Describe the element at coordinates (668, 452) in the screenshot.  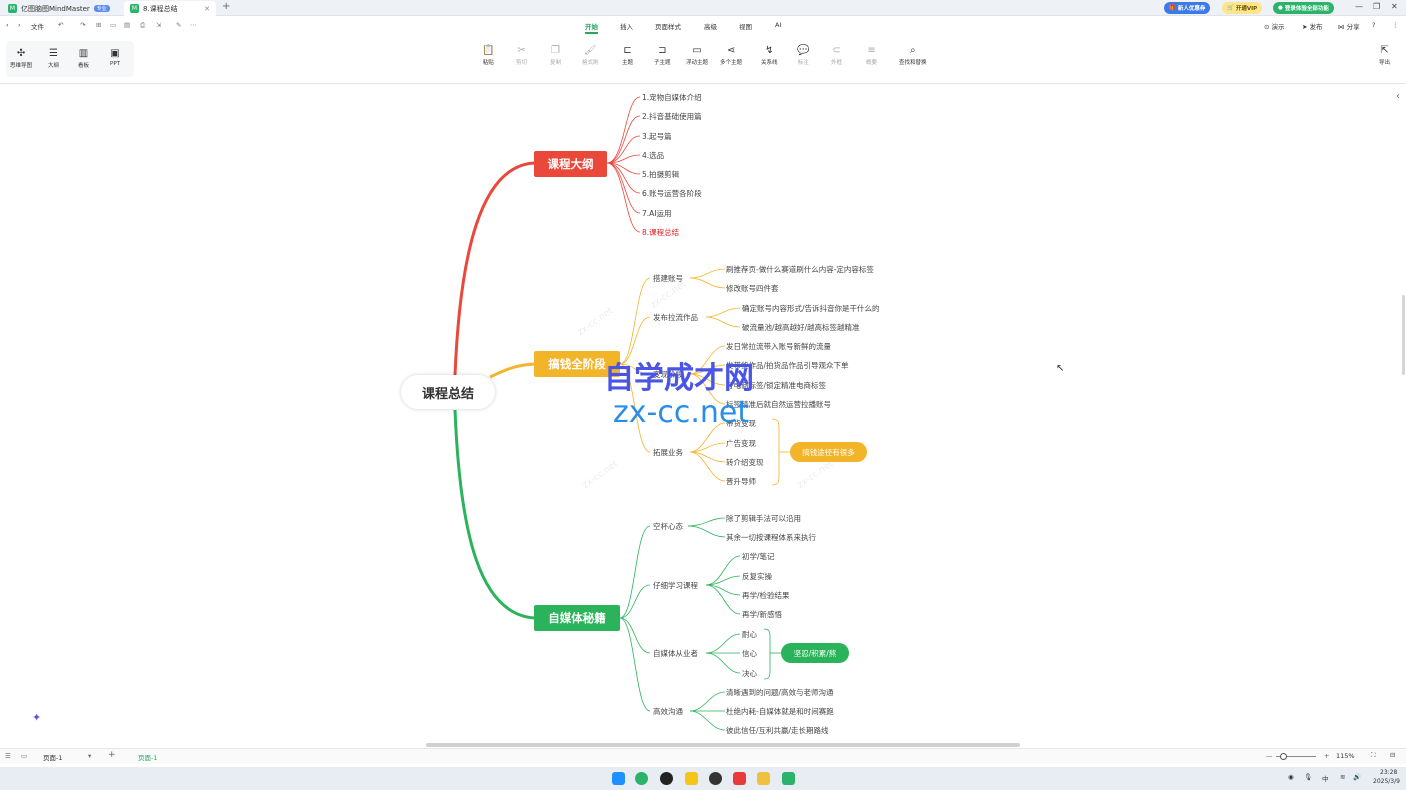
I see `subtopic: 拓展业务` at that location.